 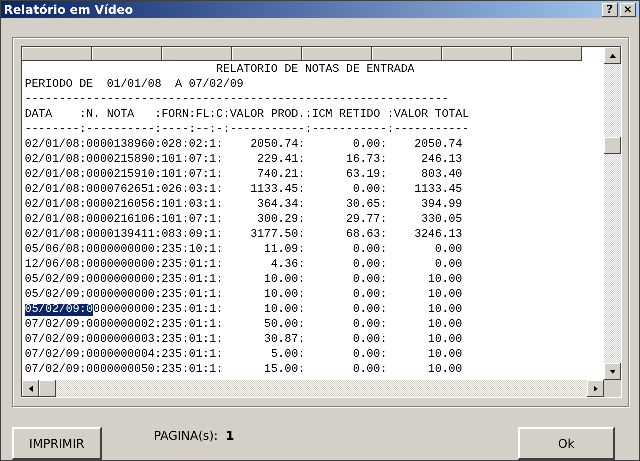 What do you see at coordinates (566, 443) in the screenshot?
I see `ok-button: Ok` at bounding box center [566, 443].